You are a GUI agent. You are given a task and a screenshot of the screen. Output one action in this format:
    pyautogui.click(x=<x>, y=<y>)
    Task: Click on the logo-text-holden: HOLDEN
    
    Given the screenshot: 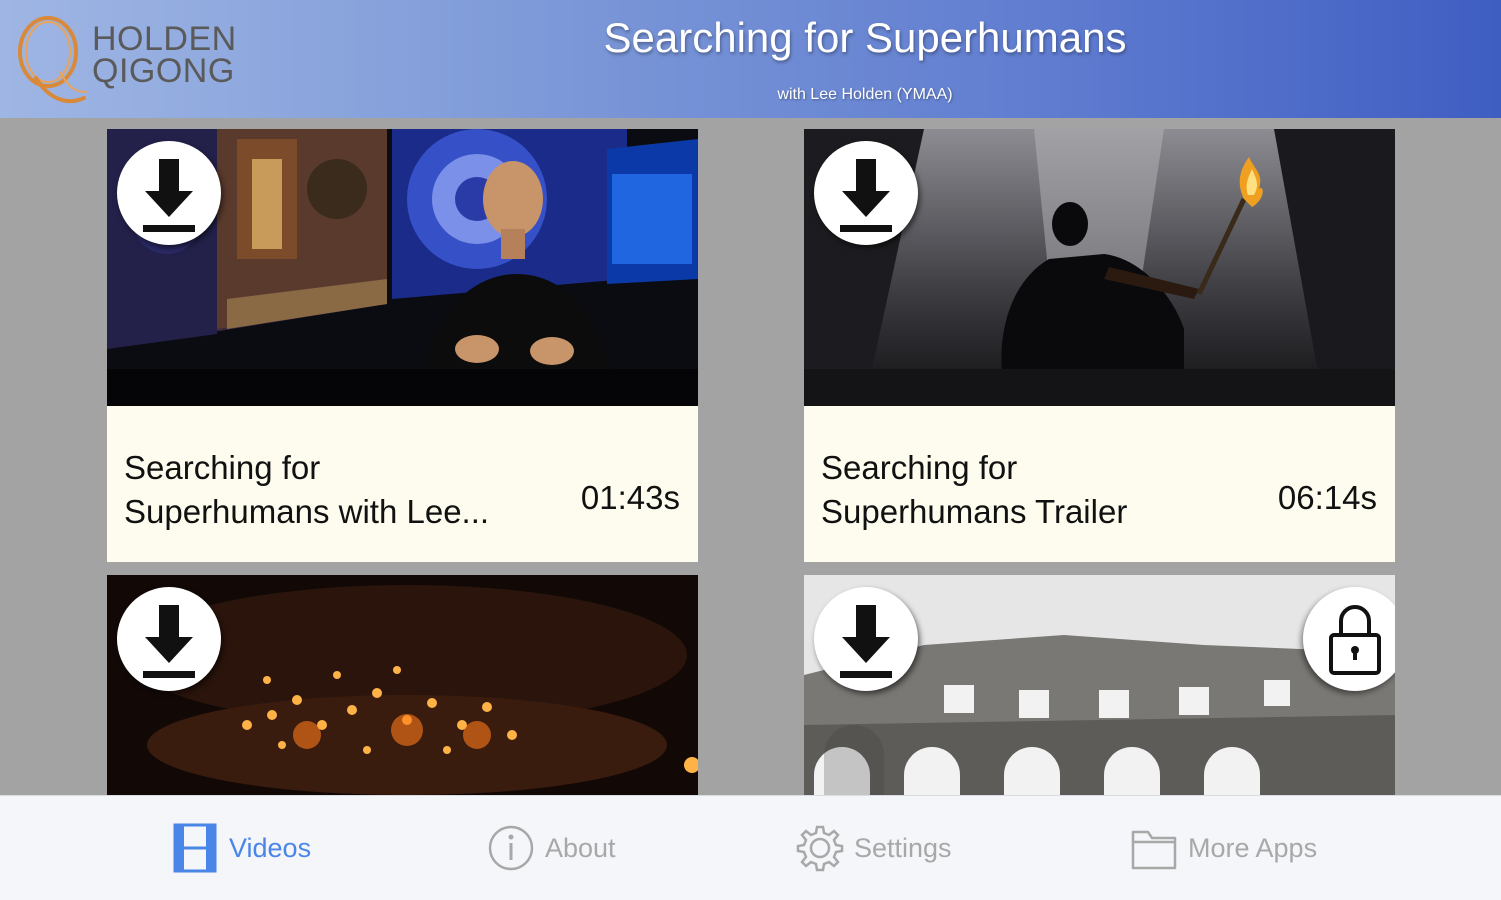 What is the action you would take?
    pyautogui.click(x=164, y=39)
    